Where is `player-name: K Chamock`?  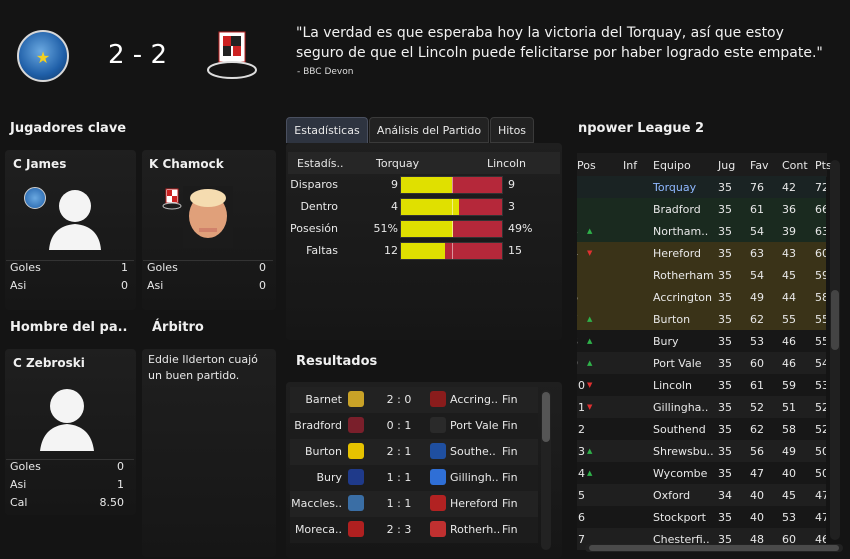
player-name: K Chamock is located at coordinates (186, 164).